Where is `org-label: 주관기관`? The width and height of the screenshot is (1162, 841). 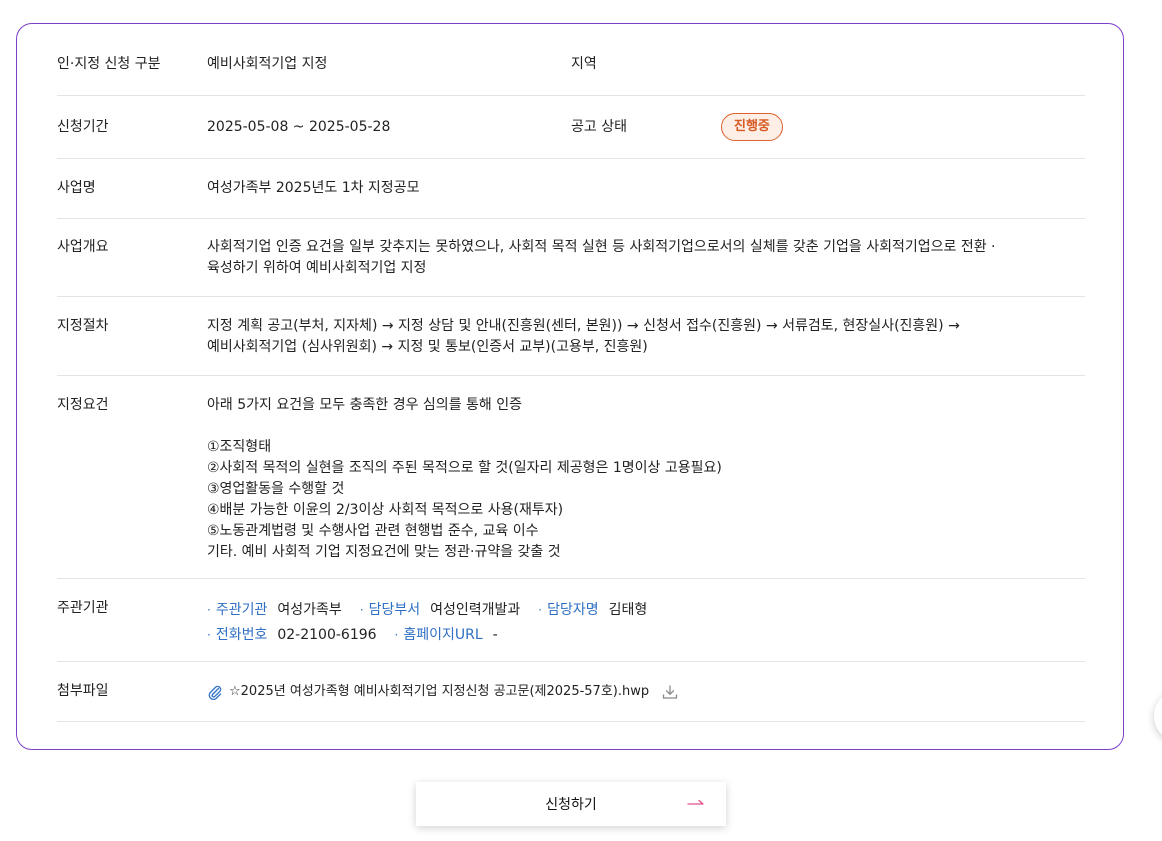
org-label: 주관기관 is located at coordinates (83, 608).